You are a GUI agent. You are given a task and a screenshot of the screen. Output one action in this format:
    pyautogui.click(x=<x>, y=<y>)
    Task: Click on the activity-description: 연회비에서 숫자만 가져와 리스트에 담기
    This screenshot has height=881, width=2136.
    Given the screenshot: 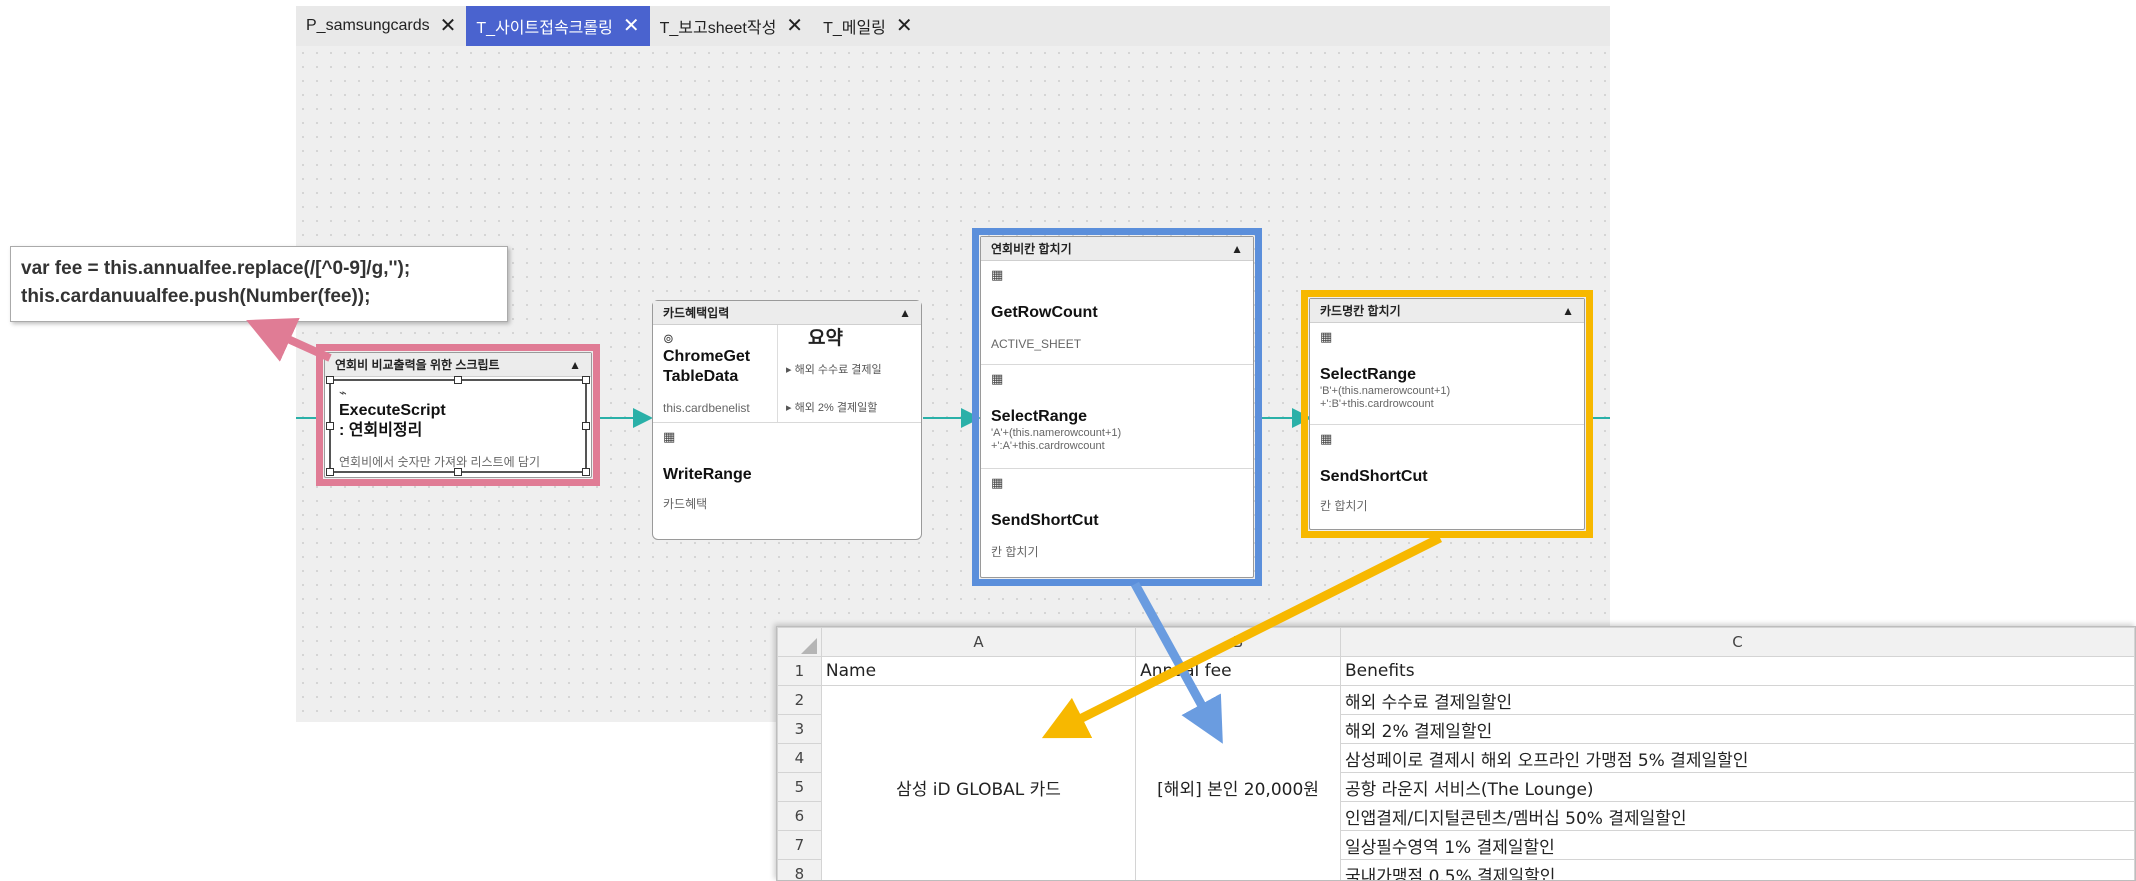 What is the action you would take?
    pyautogui.click(x=440, y=462)
    